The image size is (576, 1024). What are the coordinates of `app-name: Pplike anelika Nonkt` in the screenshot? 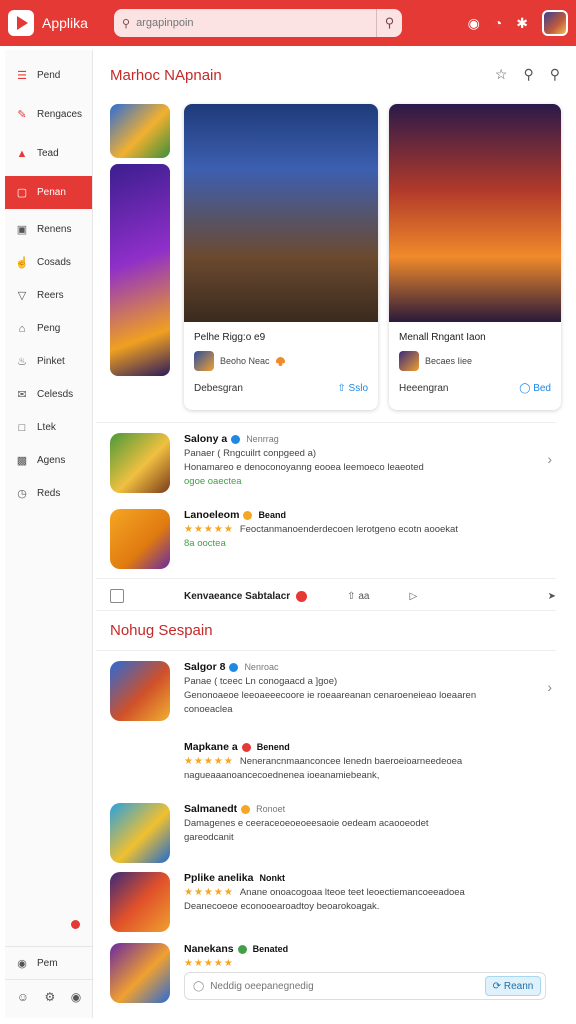 It's located at (364, 878).